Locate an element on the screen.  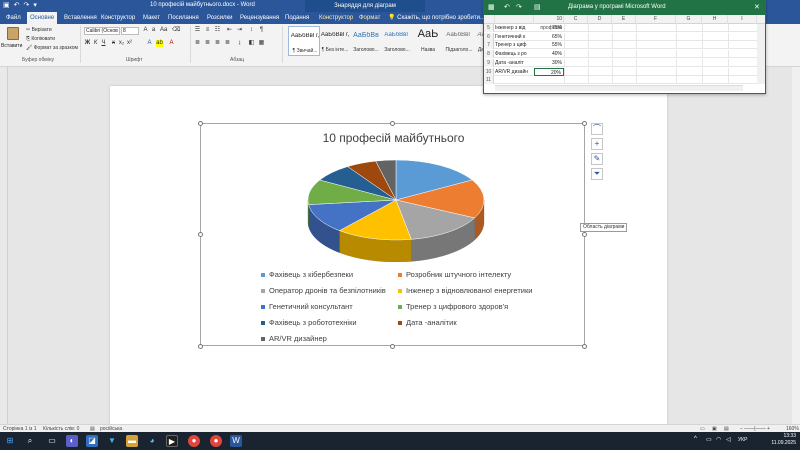
grow-font-icon: A is located at coordinates (145, 30).